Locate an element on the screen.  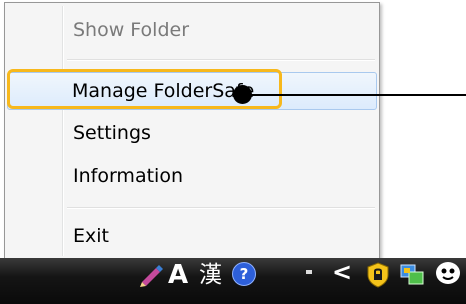
hanja-icon: 漢 is located at coordinates (213, 275).